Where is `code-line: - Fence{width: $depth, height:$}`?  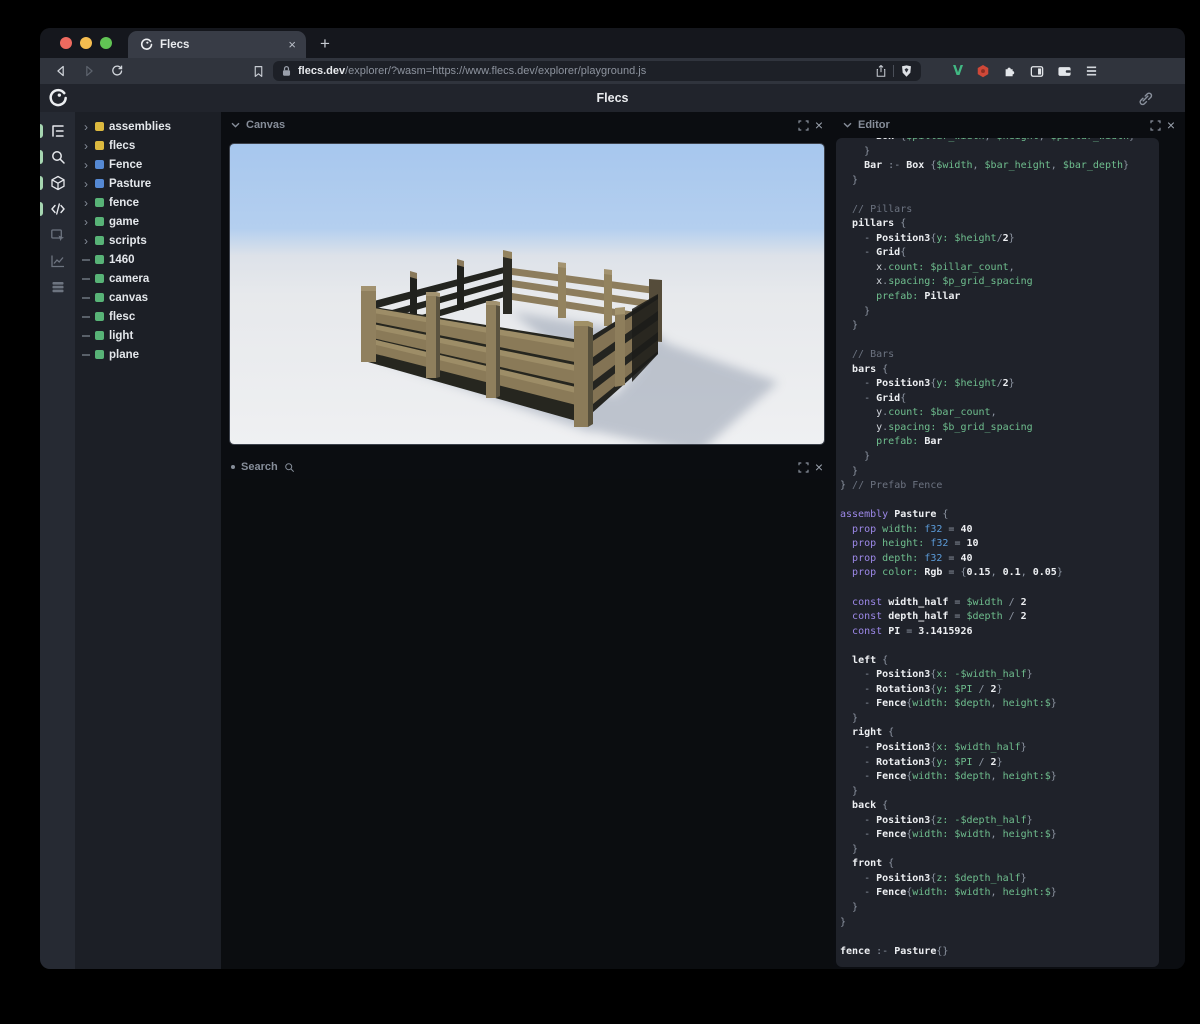 code-line: - Fence{width: $depth, height:$} is located at coordinates (948, 704).